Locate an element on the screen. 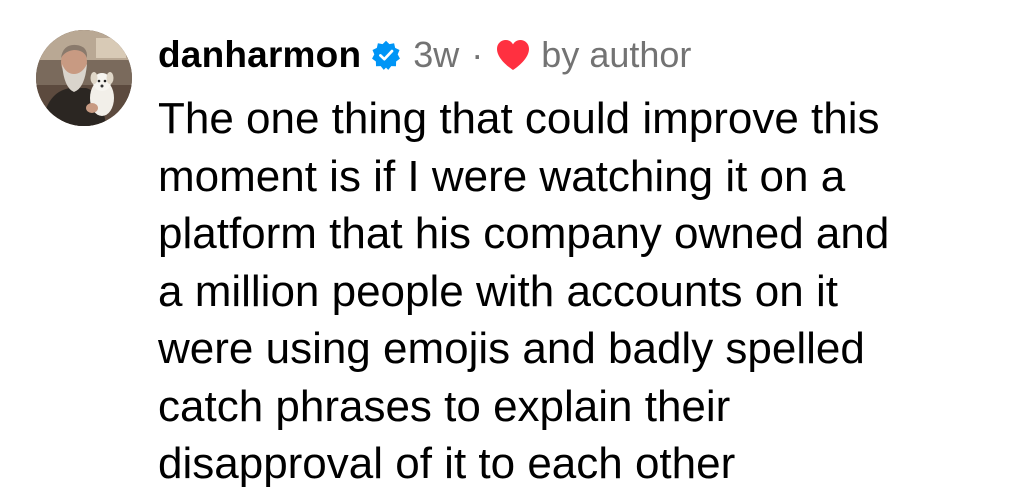 This screenshot has height=498, width=1029. comment-time: 3w is located at coordinates (436, 55).